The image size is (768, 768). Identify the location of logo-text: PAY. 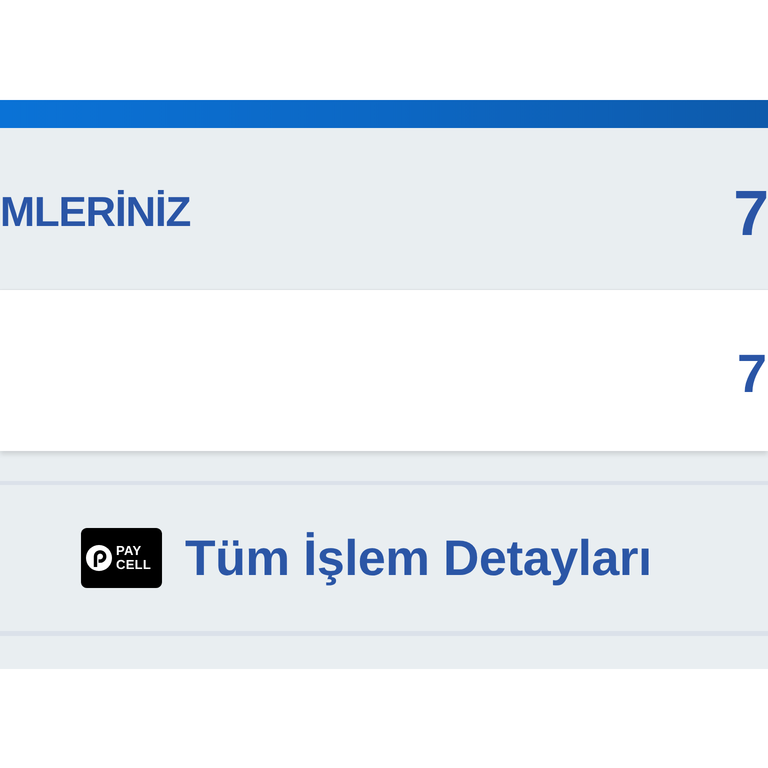
(129, 551).